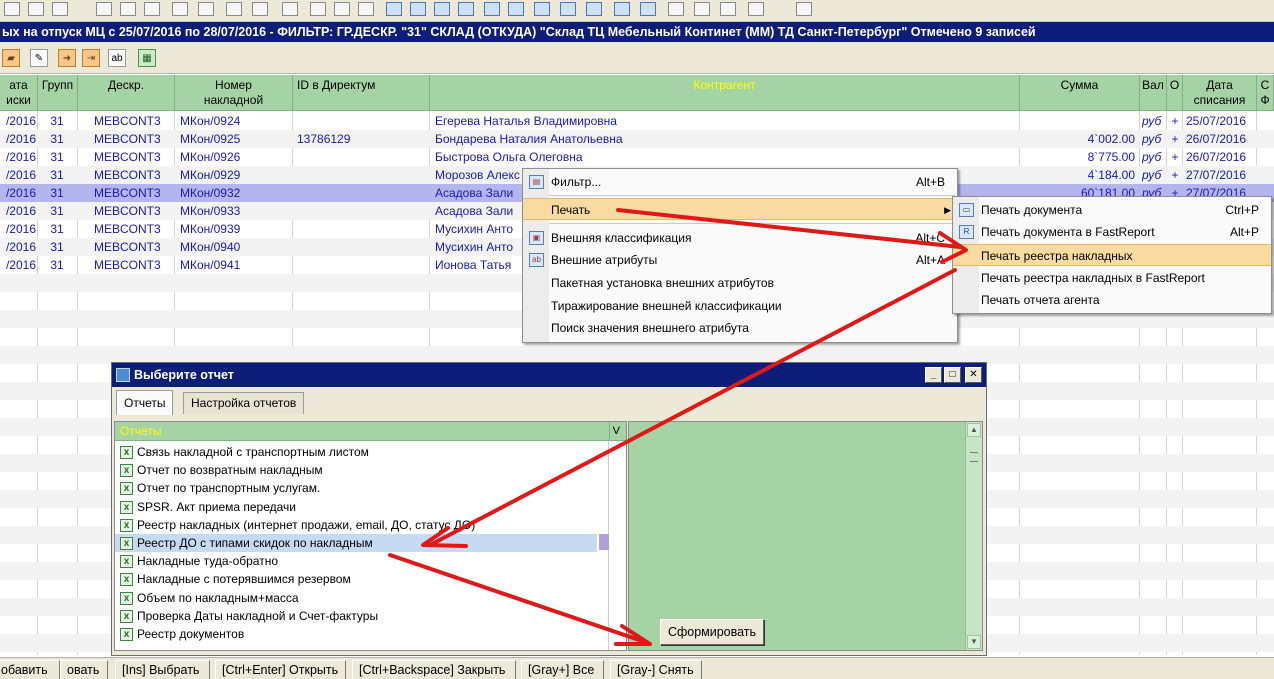 The height and width of the screenshot is (679, 1274). What do you see at coordinates (67, 58) in the screenshot?
I see `toolbar-next-icon: ➜` at bounding box center [67, 58].